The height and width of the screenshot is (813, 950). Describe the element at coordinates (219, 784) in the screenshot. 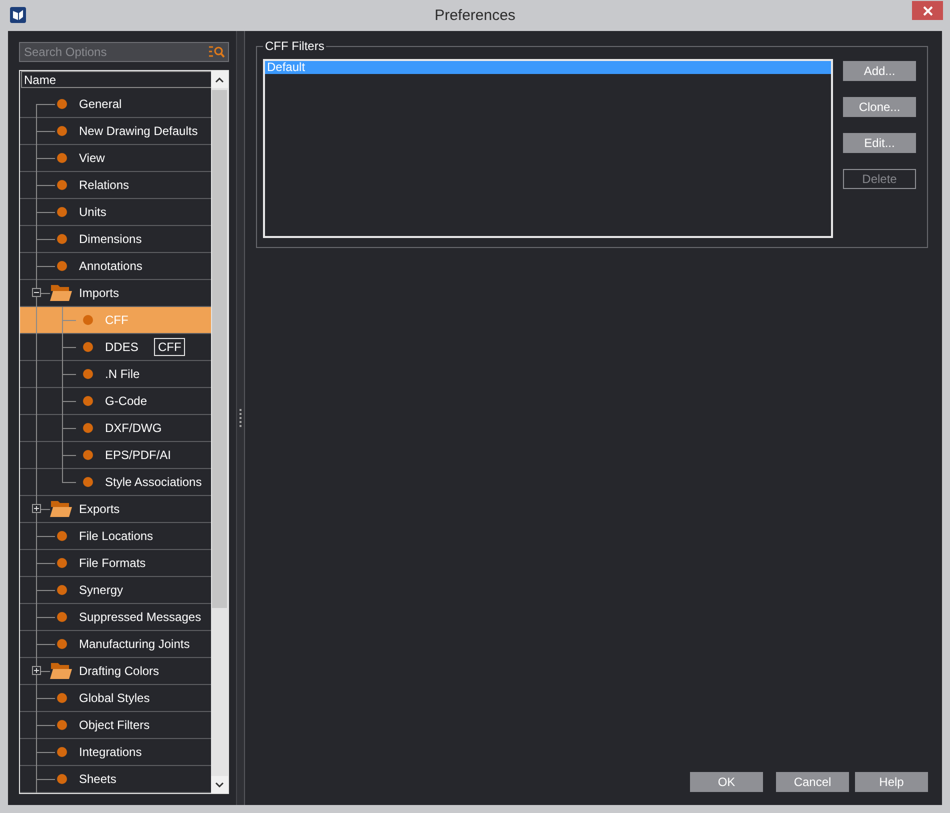

I see `scroll-down-icon` at that location.